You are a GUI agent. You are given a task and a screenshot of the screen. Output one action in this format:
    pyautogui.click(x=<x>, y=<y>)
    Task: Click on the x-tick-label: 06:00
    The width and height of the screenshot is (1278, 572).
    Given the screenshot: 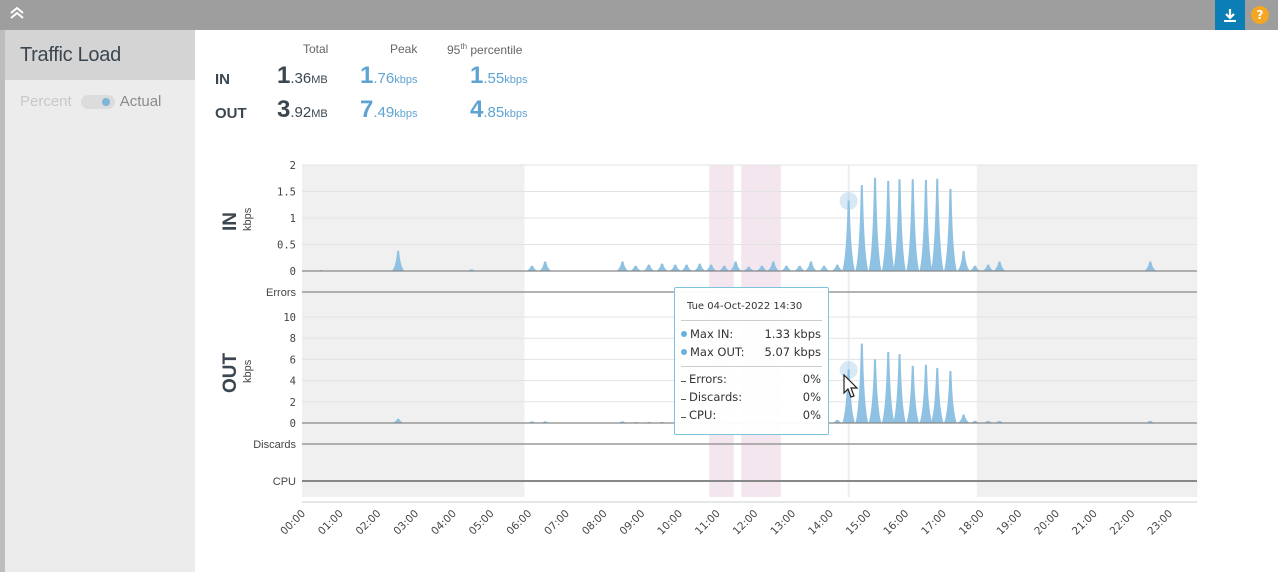 What is the action you would take?
    pyautogui.click(x=519, y=523)
    